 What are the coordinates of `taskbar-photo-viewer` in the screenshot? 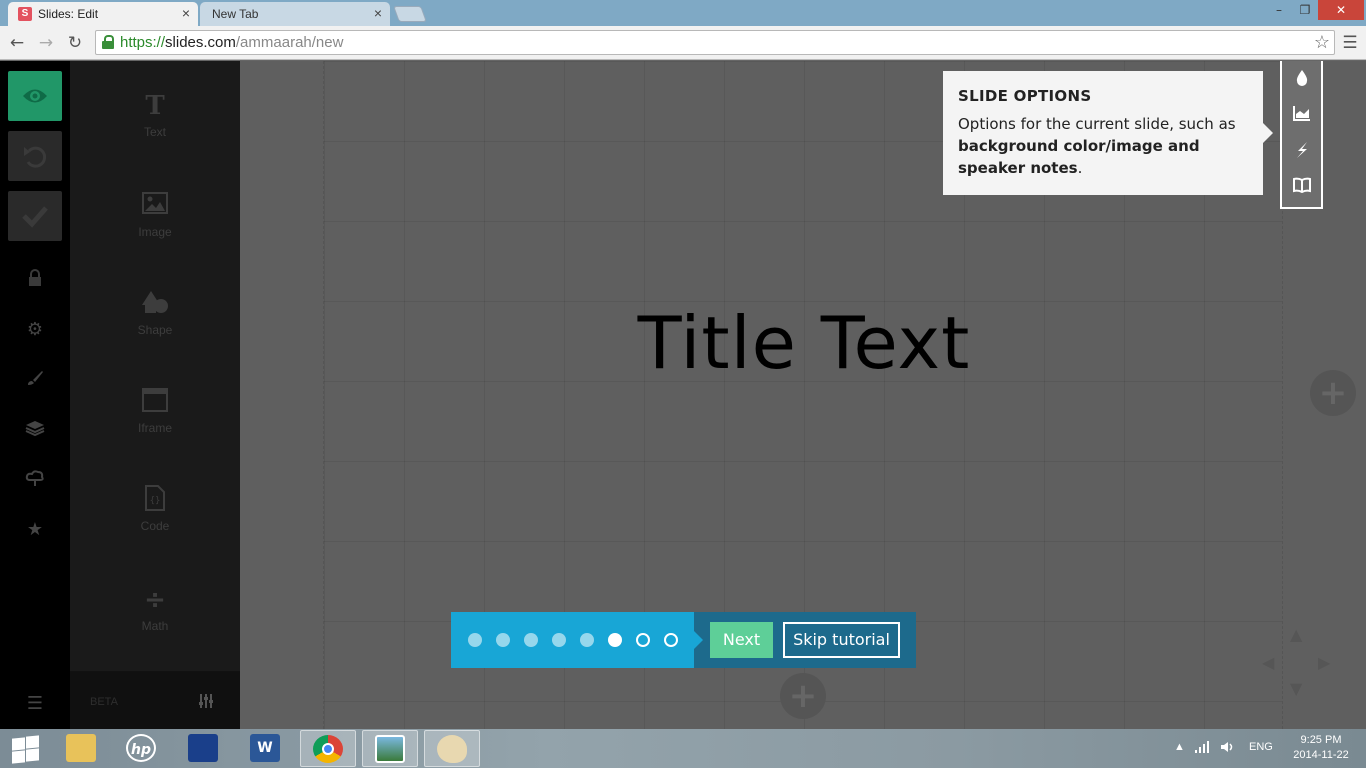 It's located at (390, 748).